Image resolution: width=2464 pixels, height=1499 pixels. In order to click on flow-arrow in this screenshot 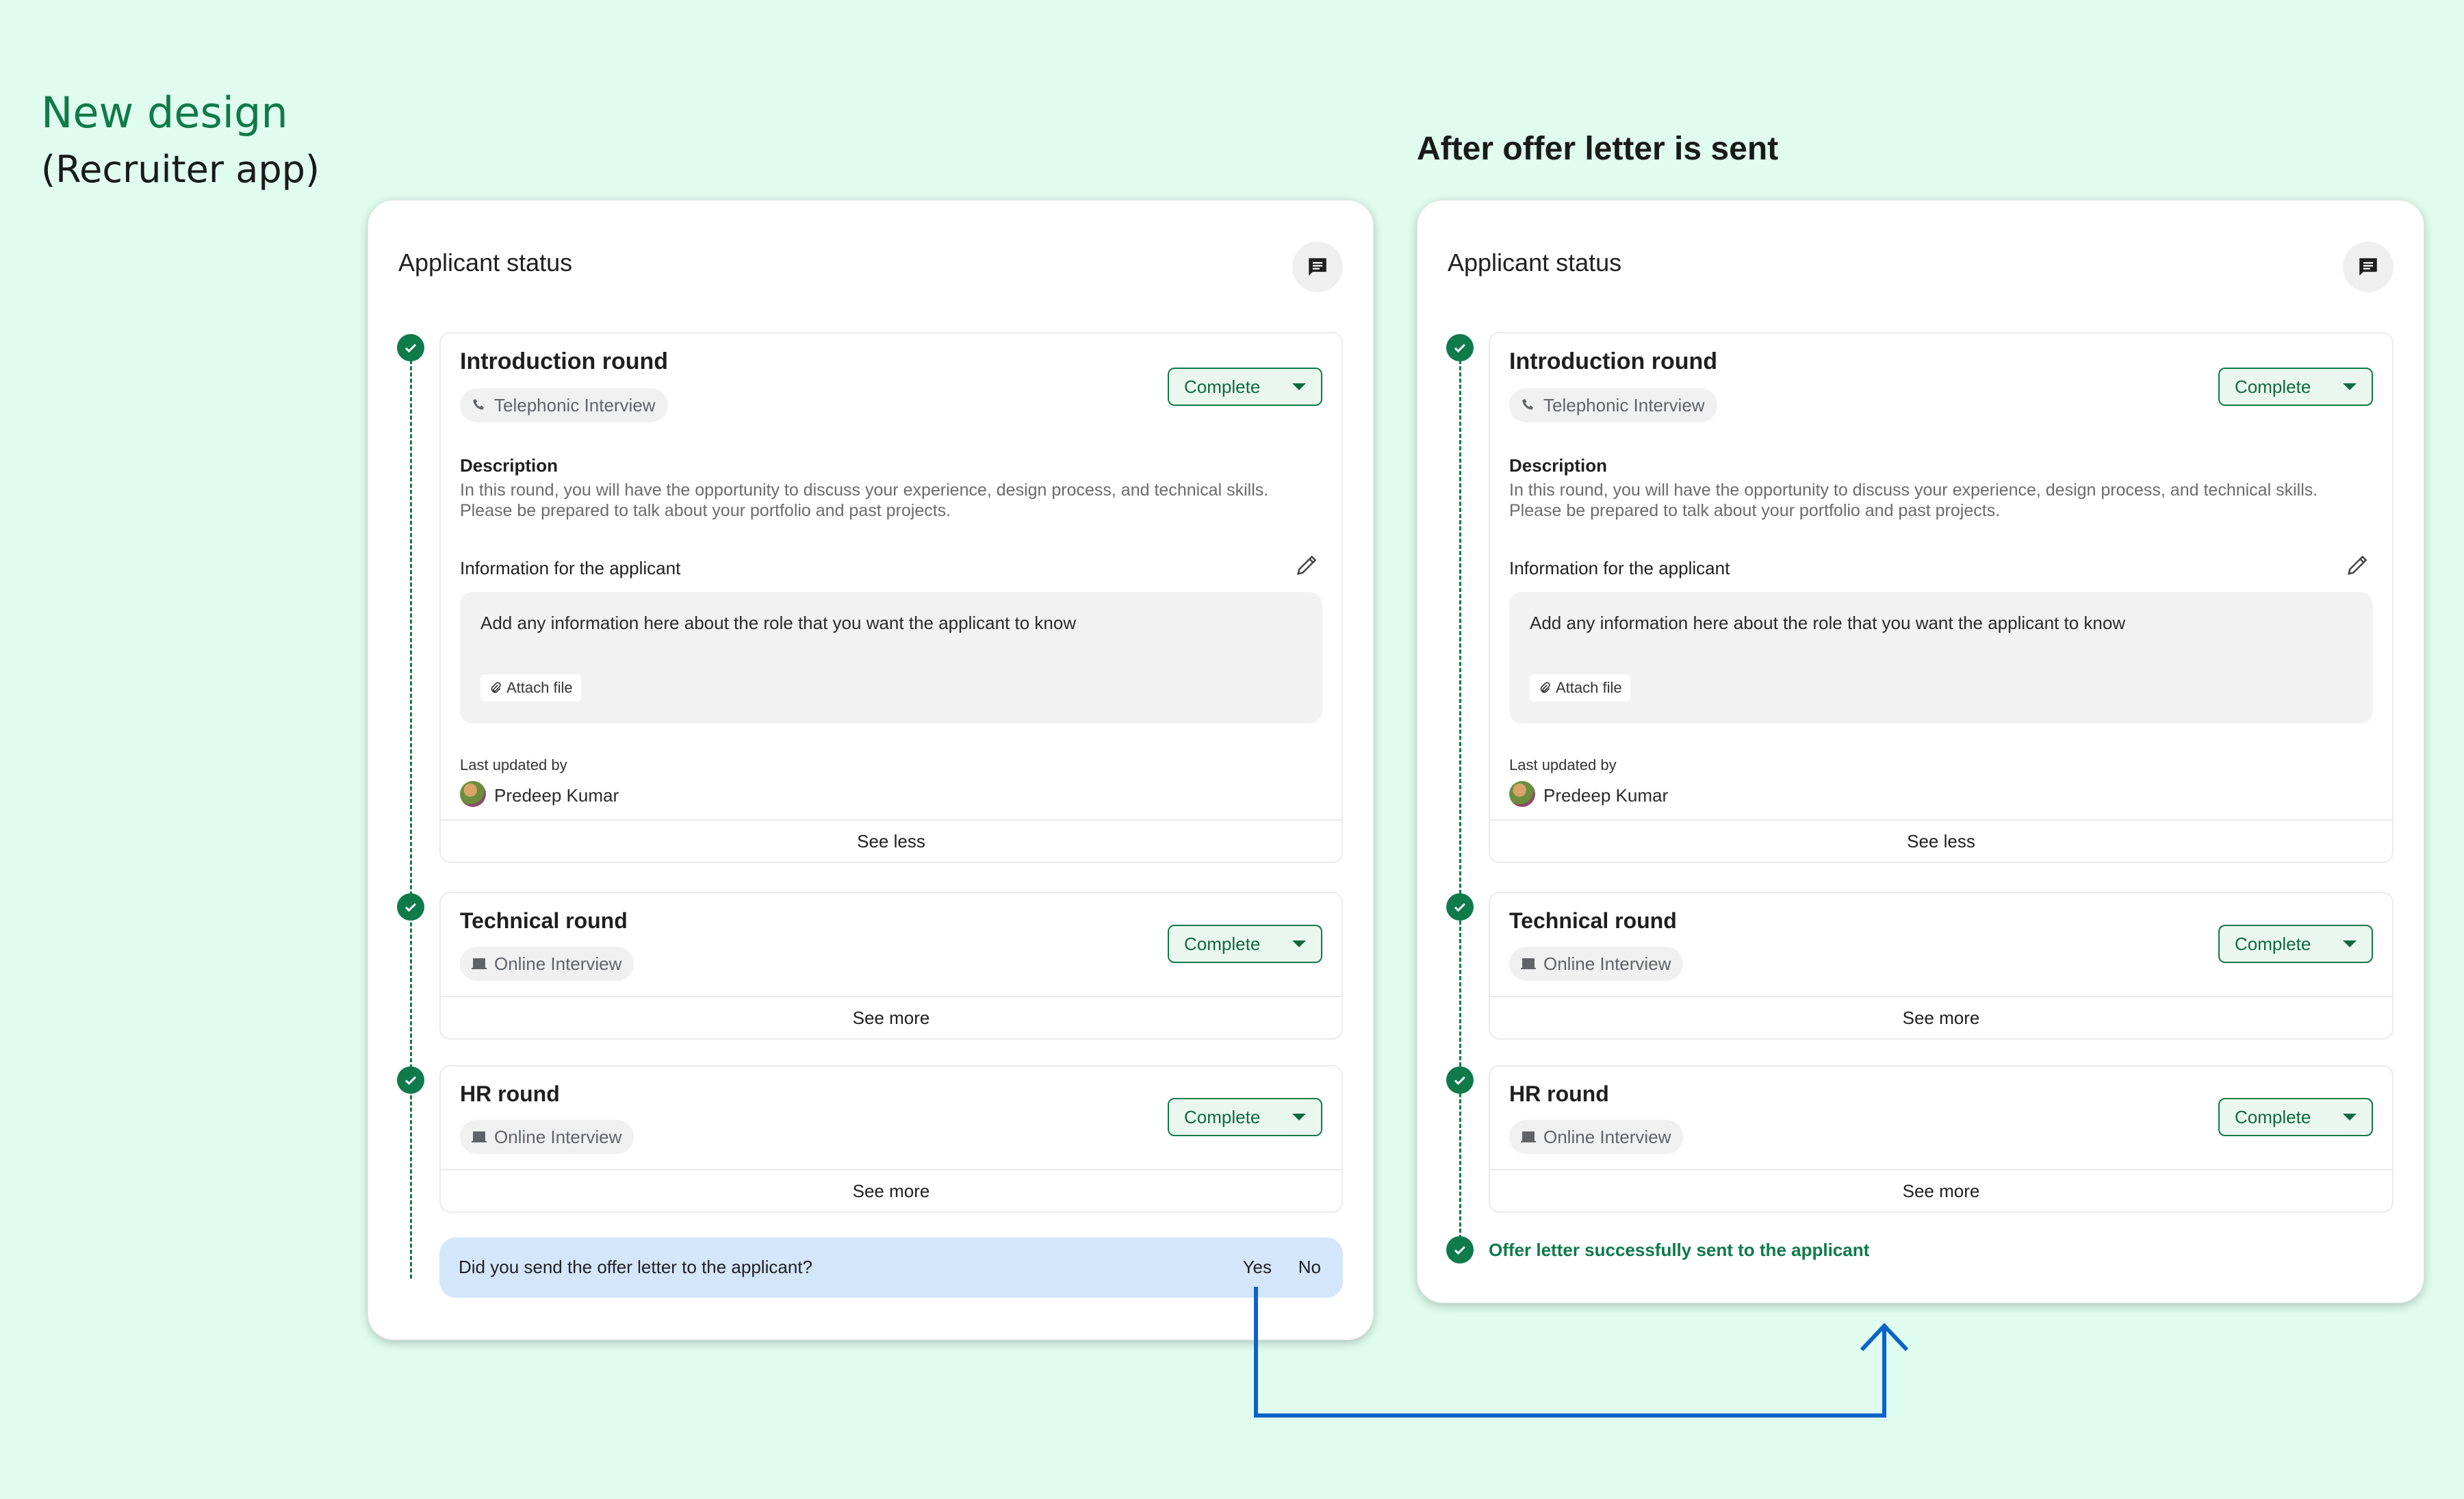, I will do `click(1581, 1352)`.